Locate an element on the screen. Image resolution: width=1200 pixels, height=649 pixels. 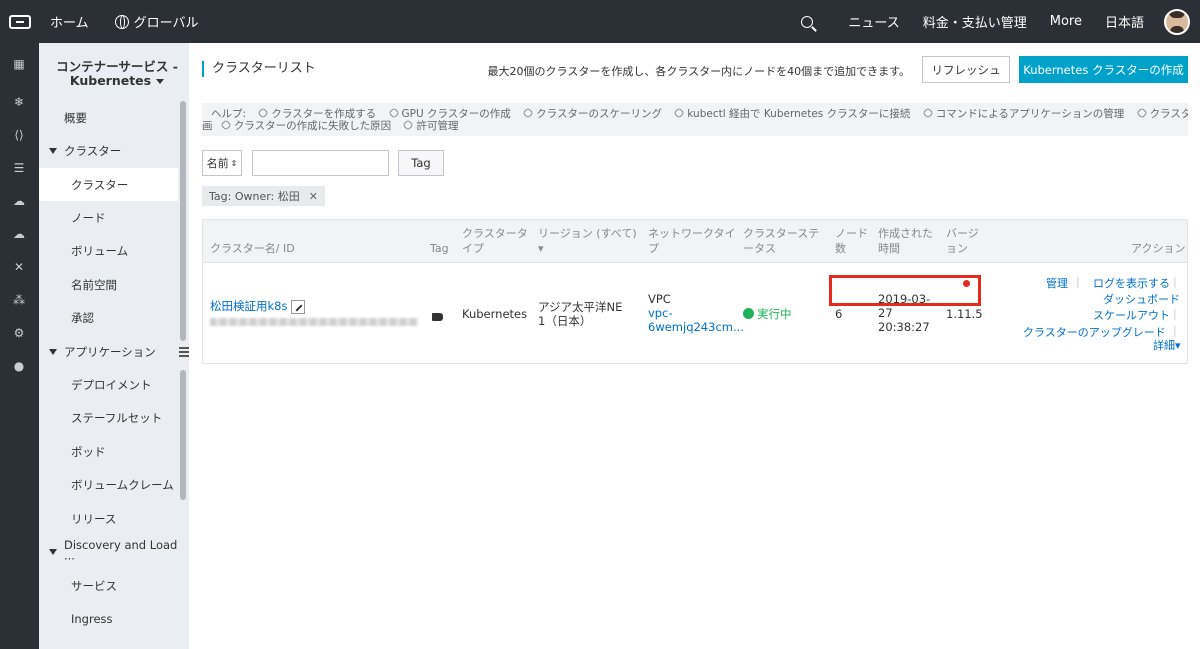
header-network-type: ネットワークタイプ is located at coordinates (692, 241).